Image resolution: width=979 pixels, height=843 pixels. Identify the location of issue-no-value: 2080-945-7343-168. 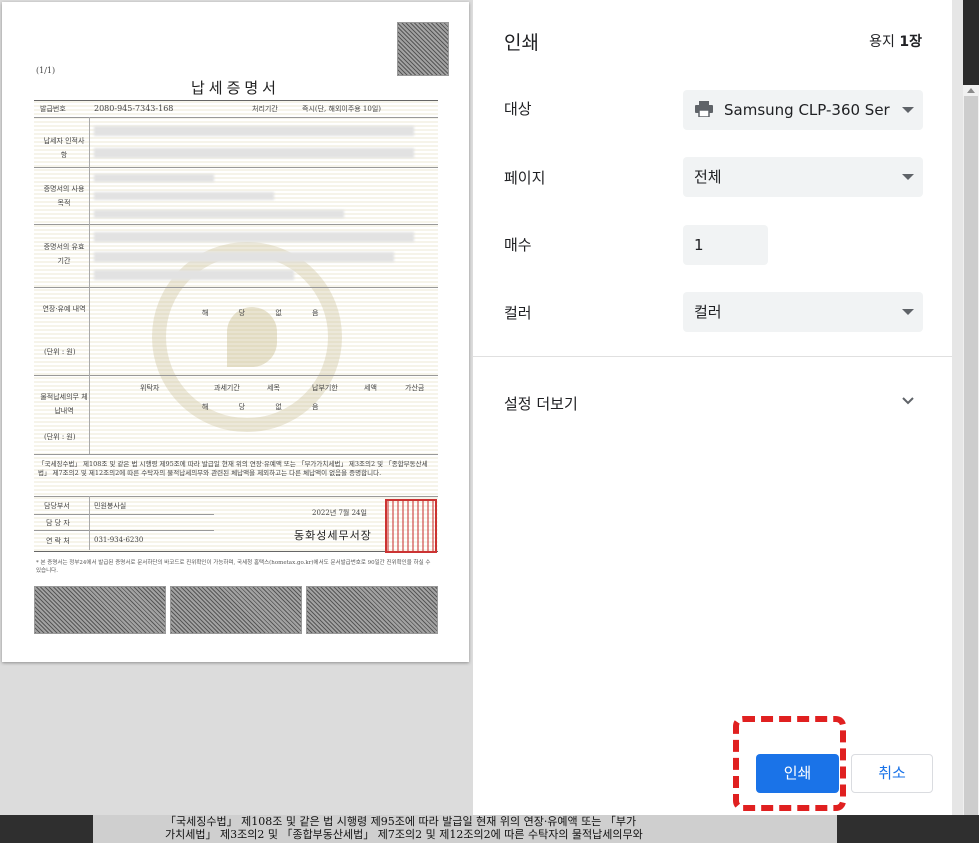
(134, 108).